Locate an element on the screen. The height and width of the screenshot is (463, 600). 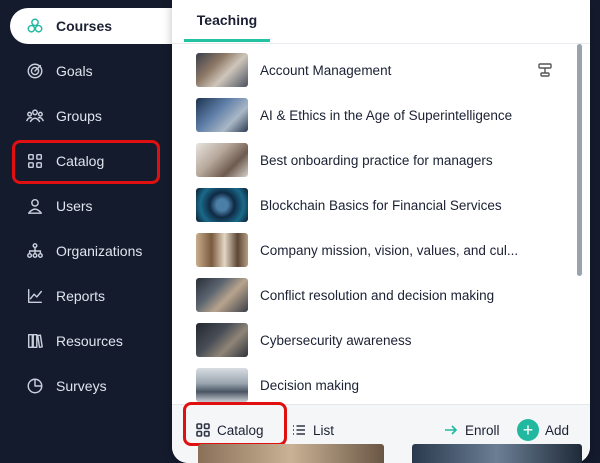
sidebar-item-surveys: Surveys is located at coordinates (102, 386).